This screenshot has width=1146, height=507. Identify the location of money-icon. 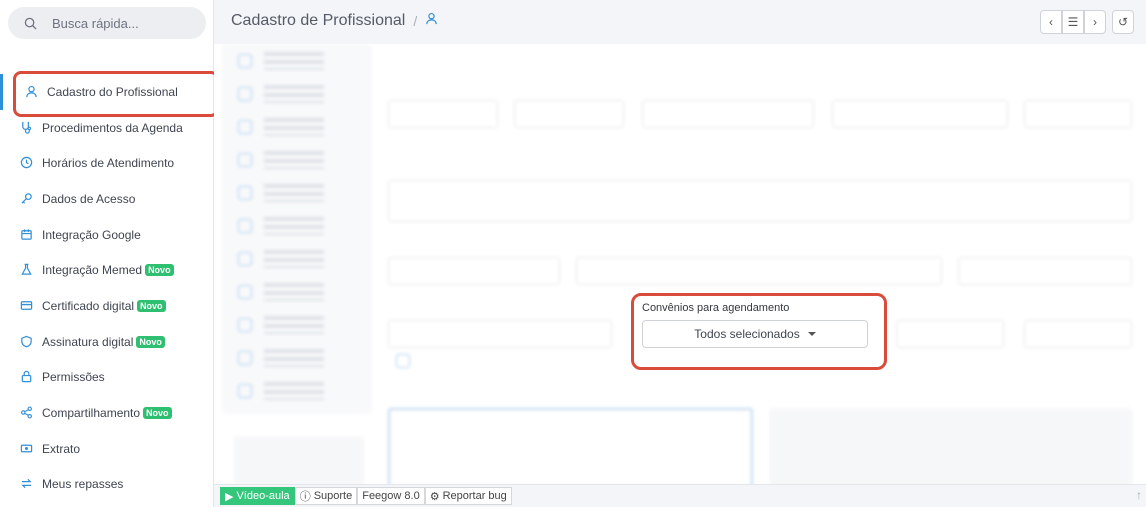
(27, 449).